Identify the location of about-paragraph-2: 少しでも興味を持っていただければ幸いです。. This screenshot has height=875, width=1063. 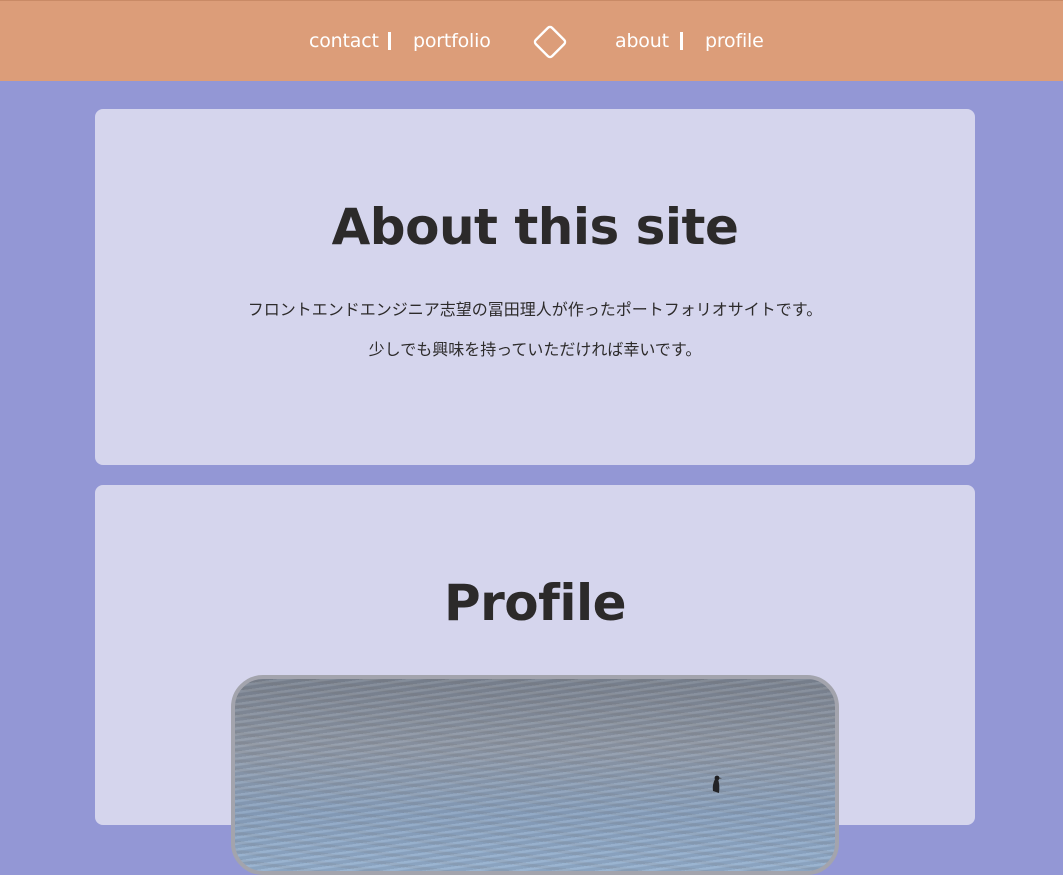
(535, 349).